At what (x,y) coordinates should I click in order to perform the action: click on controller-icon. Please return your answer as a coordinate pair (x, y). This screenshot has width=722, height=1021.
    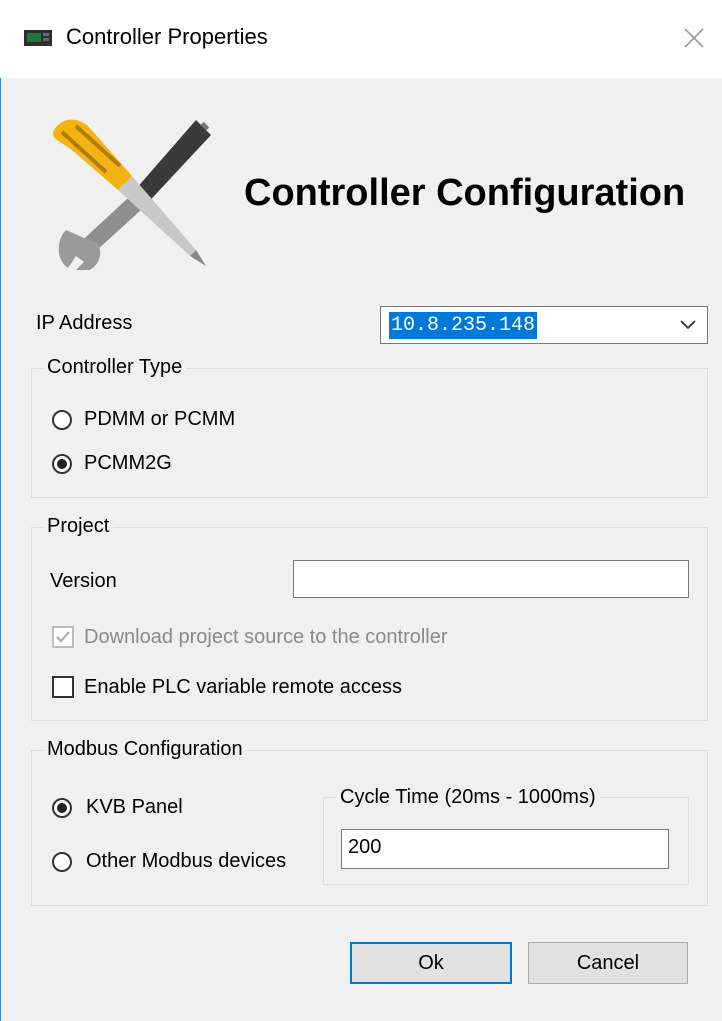
    Looking at the image, I should click on (38, 38).